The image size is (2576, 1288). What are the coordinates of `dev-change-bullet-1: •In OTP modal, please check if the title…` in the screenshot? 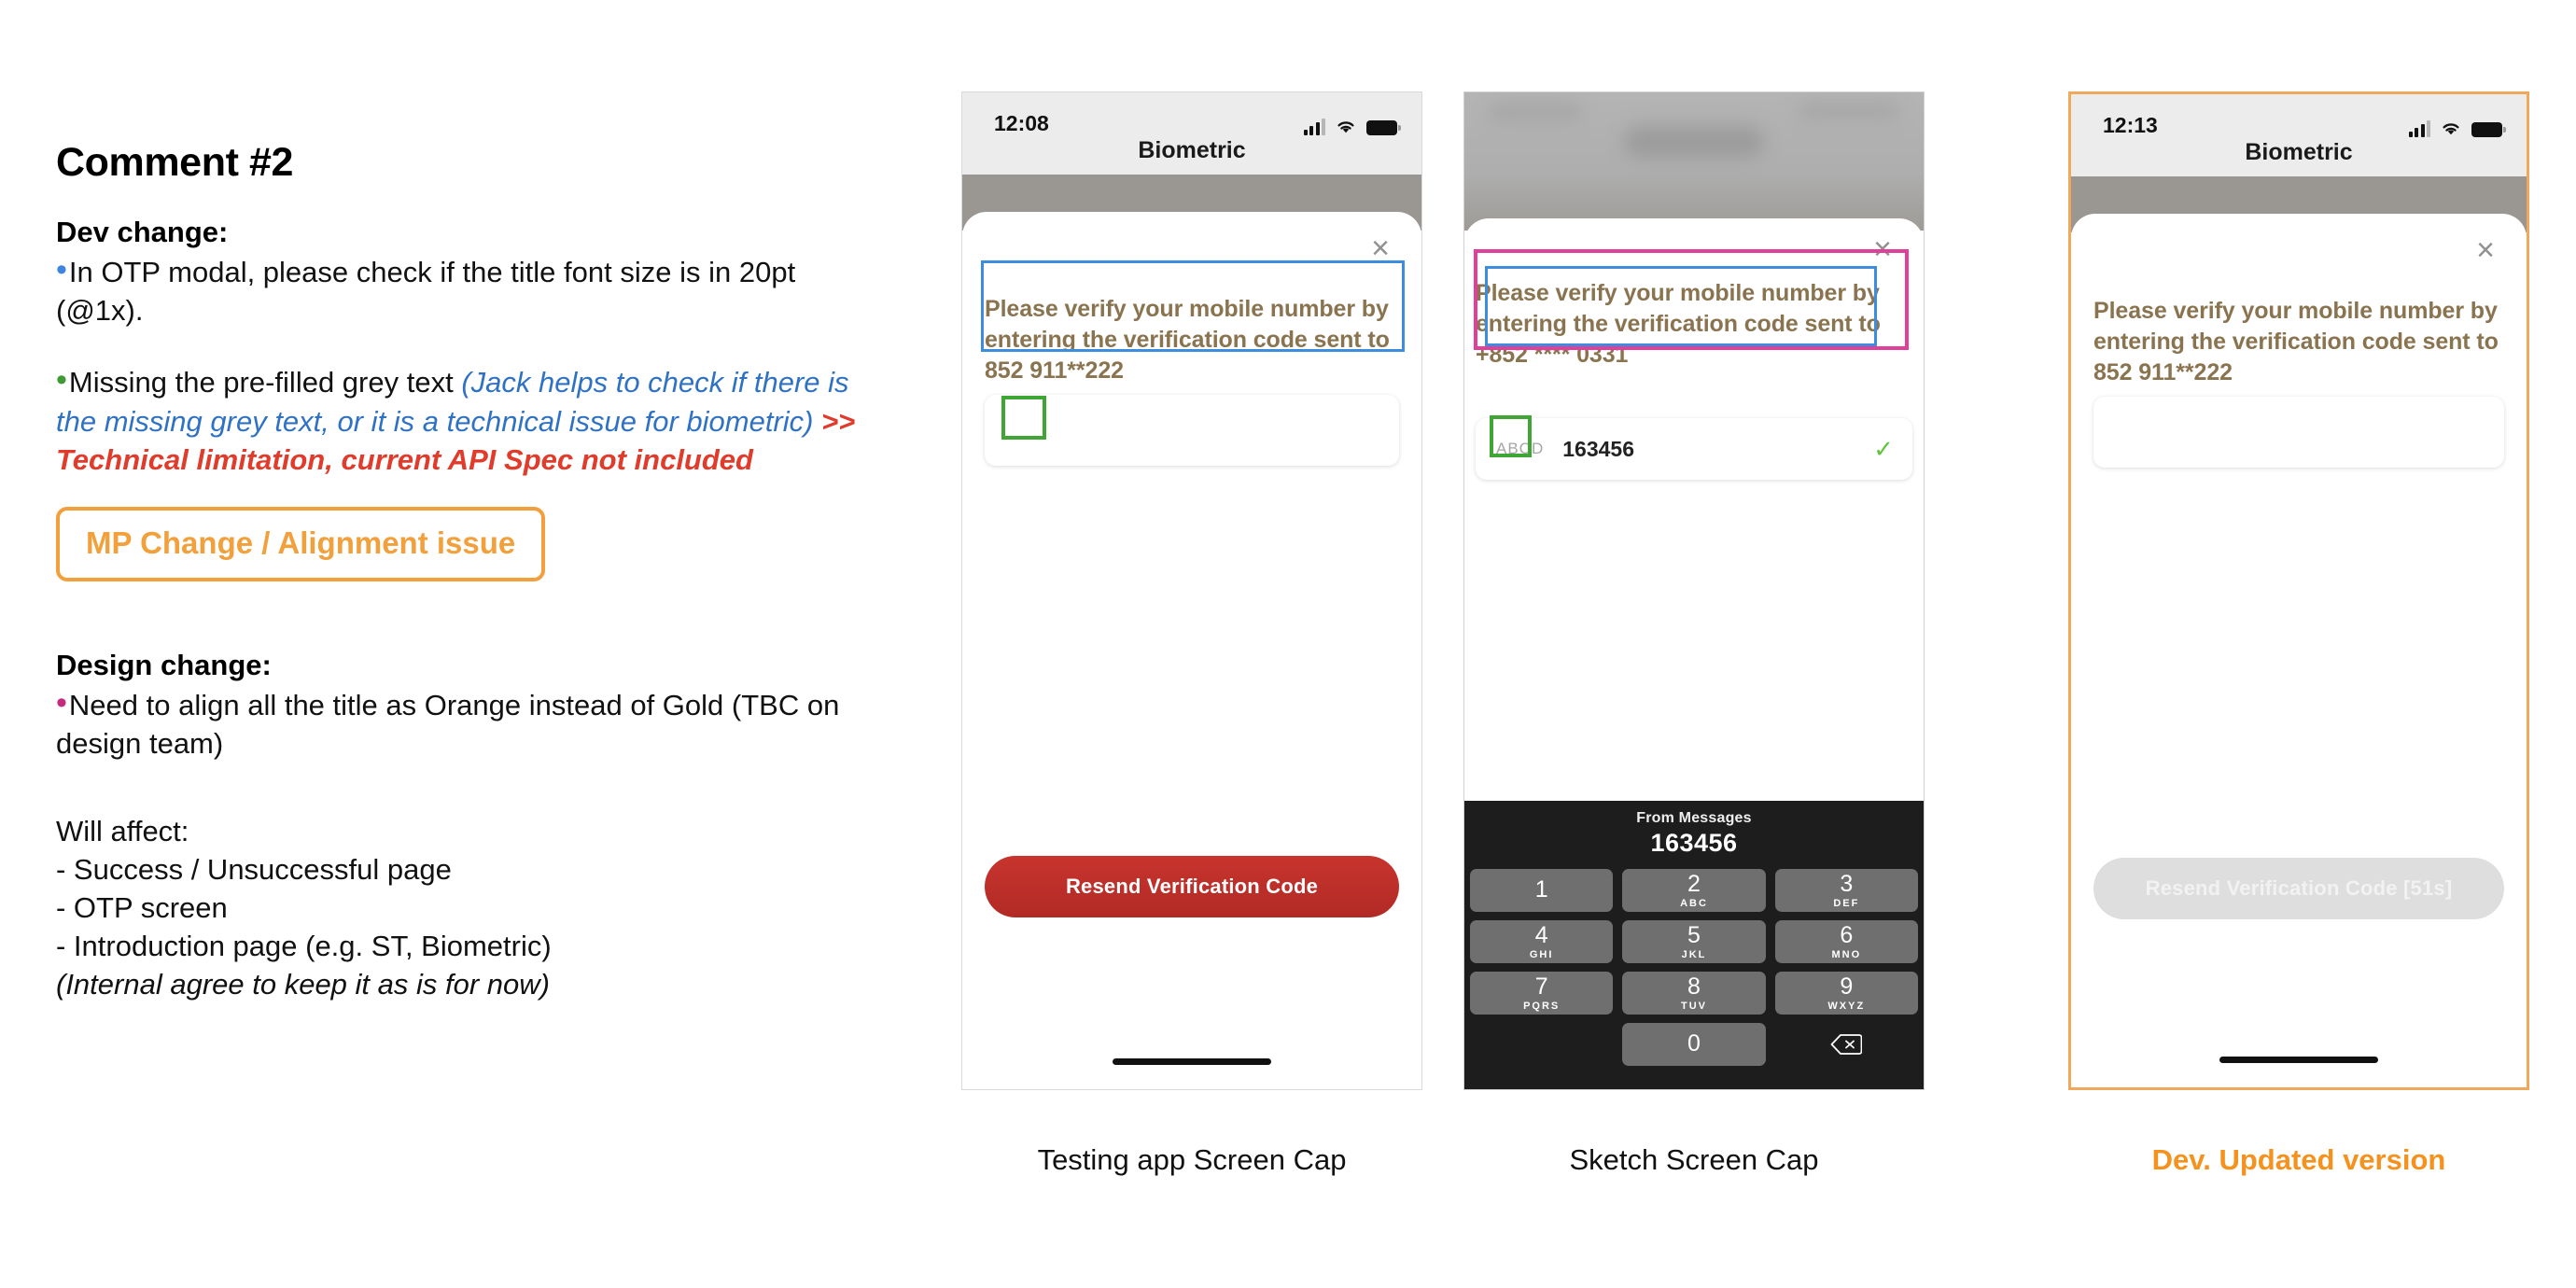 It's located at (466, 291).